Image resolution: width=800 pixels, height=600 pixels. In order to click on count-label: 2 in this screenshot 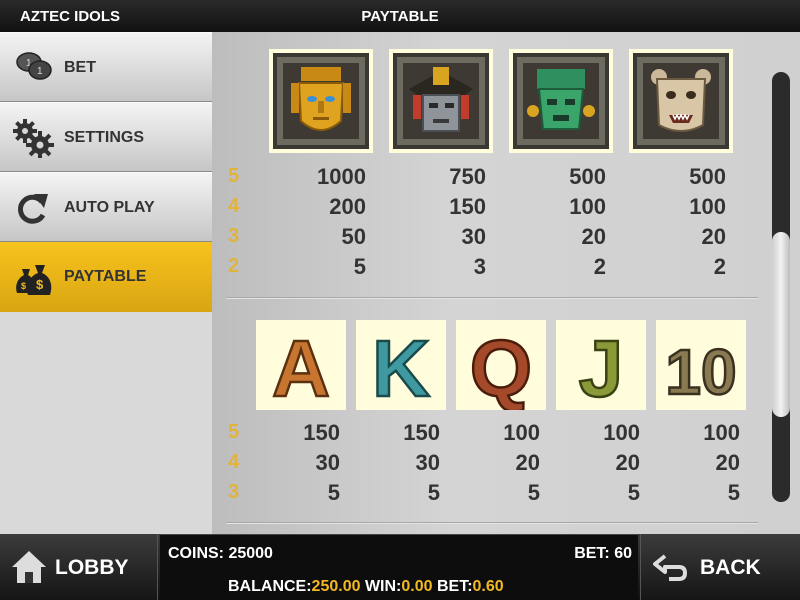, I will do `click(234, 266)`.